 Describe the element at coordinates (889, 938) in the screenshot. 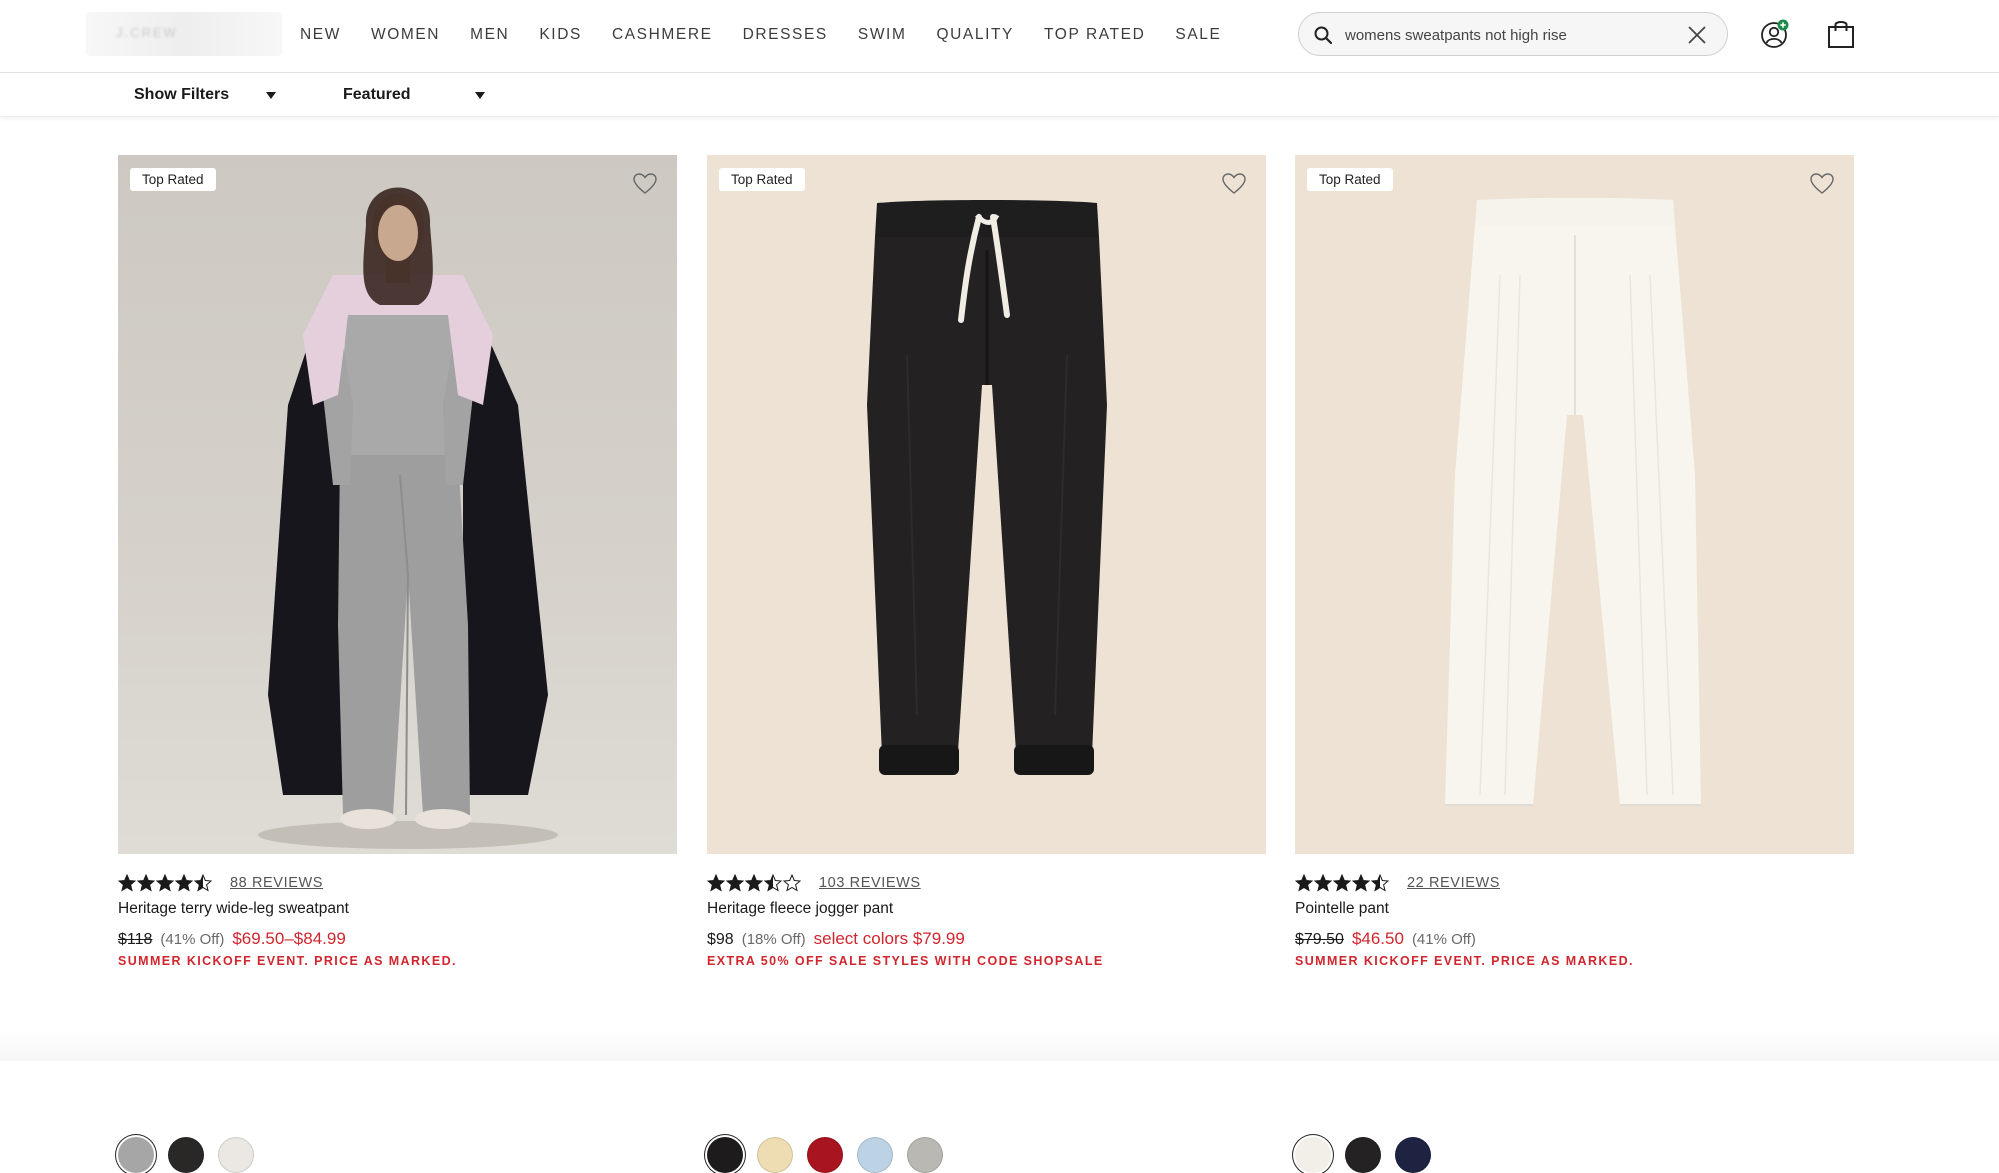

I see `sale-price: select colors $79.99` at that location.